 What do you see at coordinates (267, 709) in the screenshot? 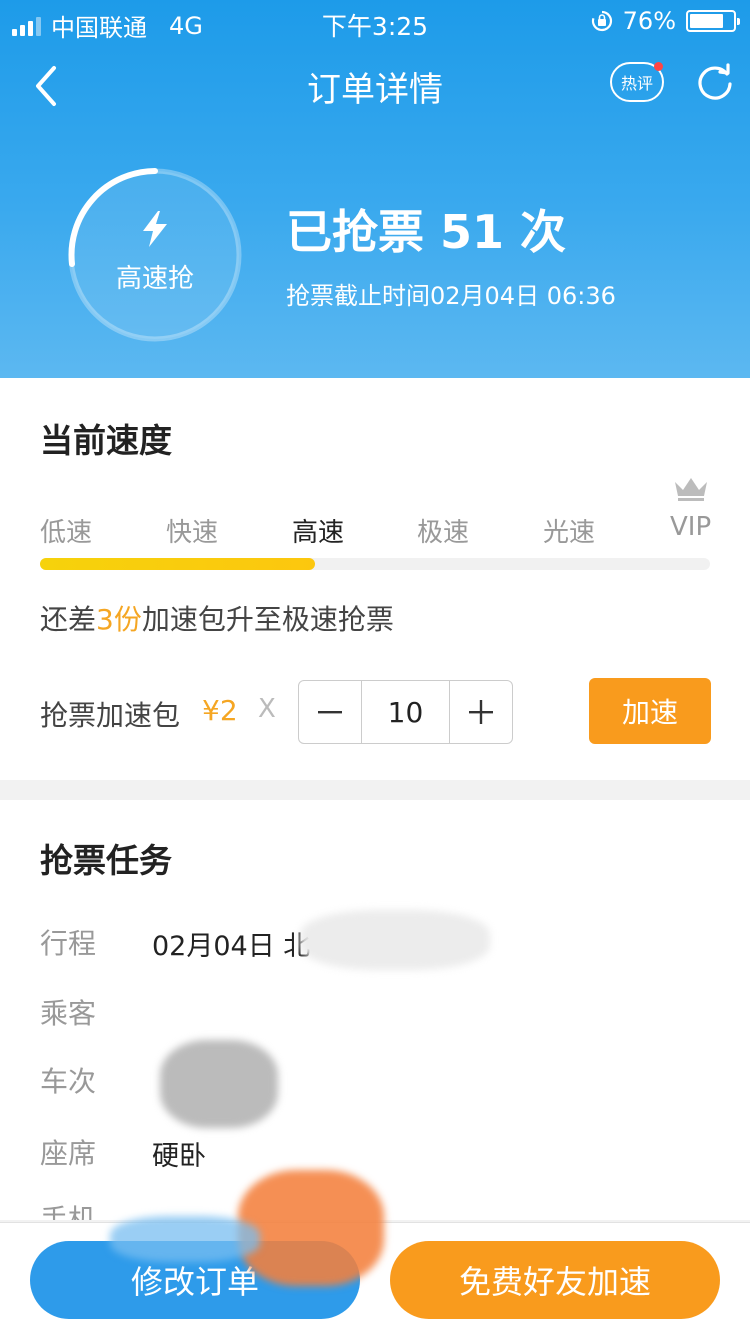
I see `multiply-sign: X` at bounding box center [267, 709].